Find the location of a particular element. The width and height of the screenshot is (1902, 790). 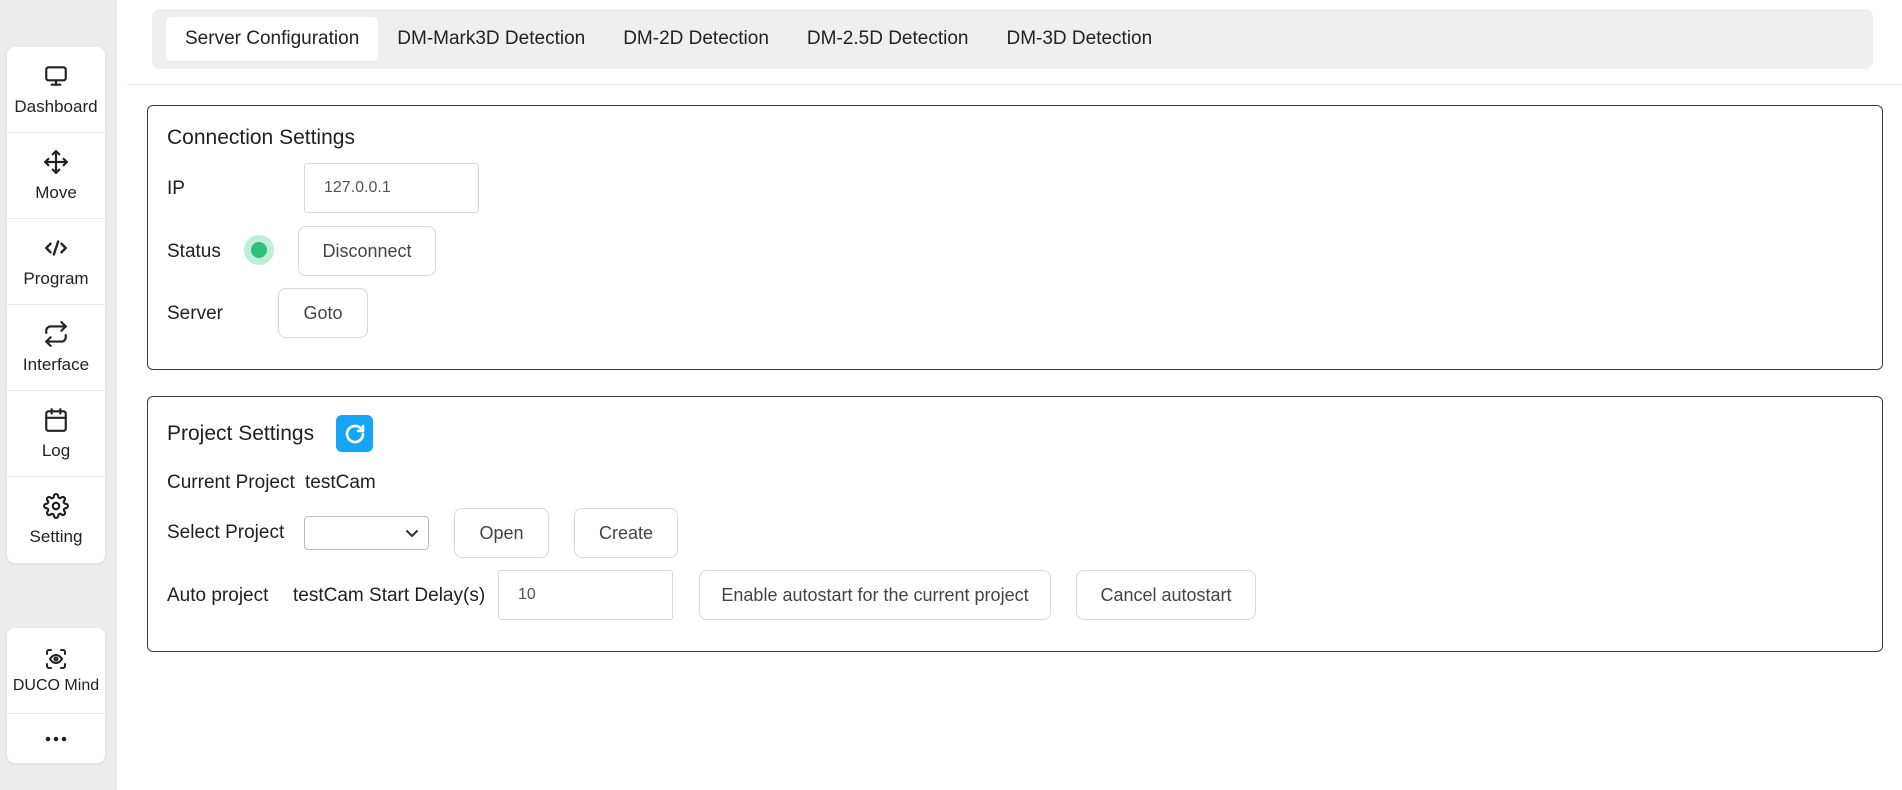

sidebar-item-program: Program is located at coordinates (56, 262).